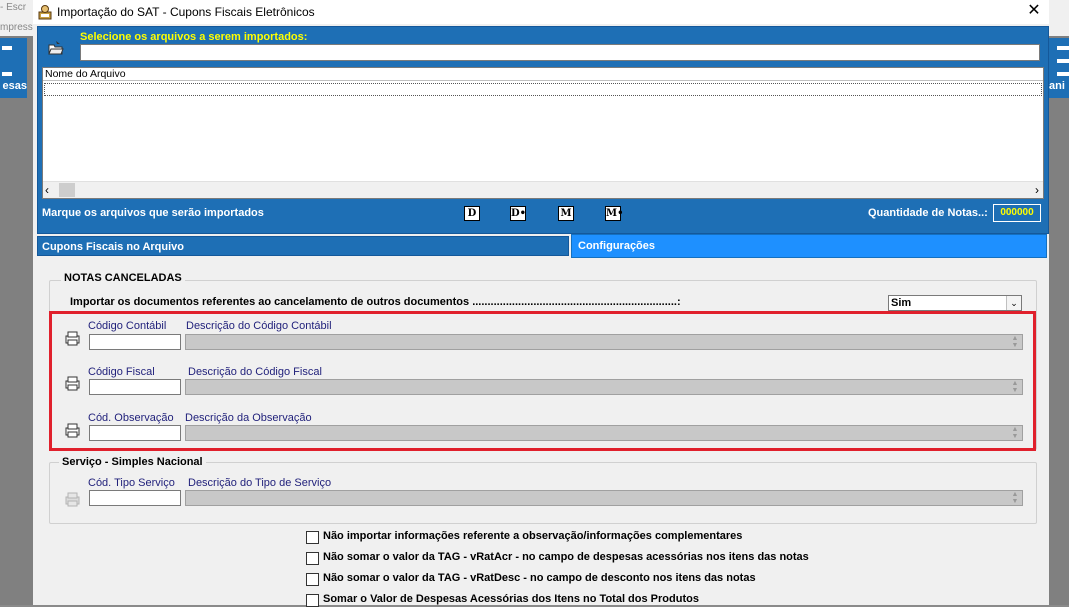 Image resolution: width=1069 pixels, height=607 pixels. What do you see at coordinates (135, 387) in the screenshot?
I see `codigo-fiscal-input` at bounding box center [135, 387].